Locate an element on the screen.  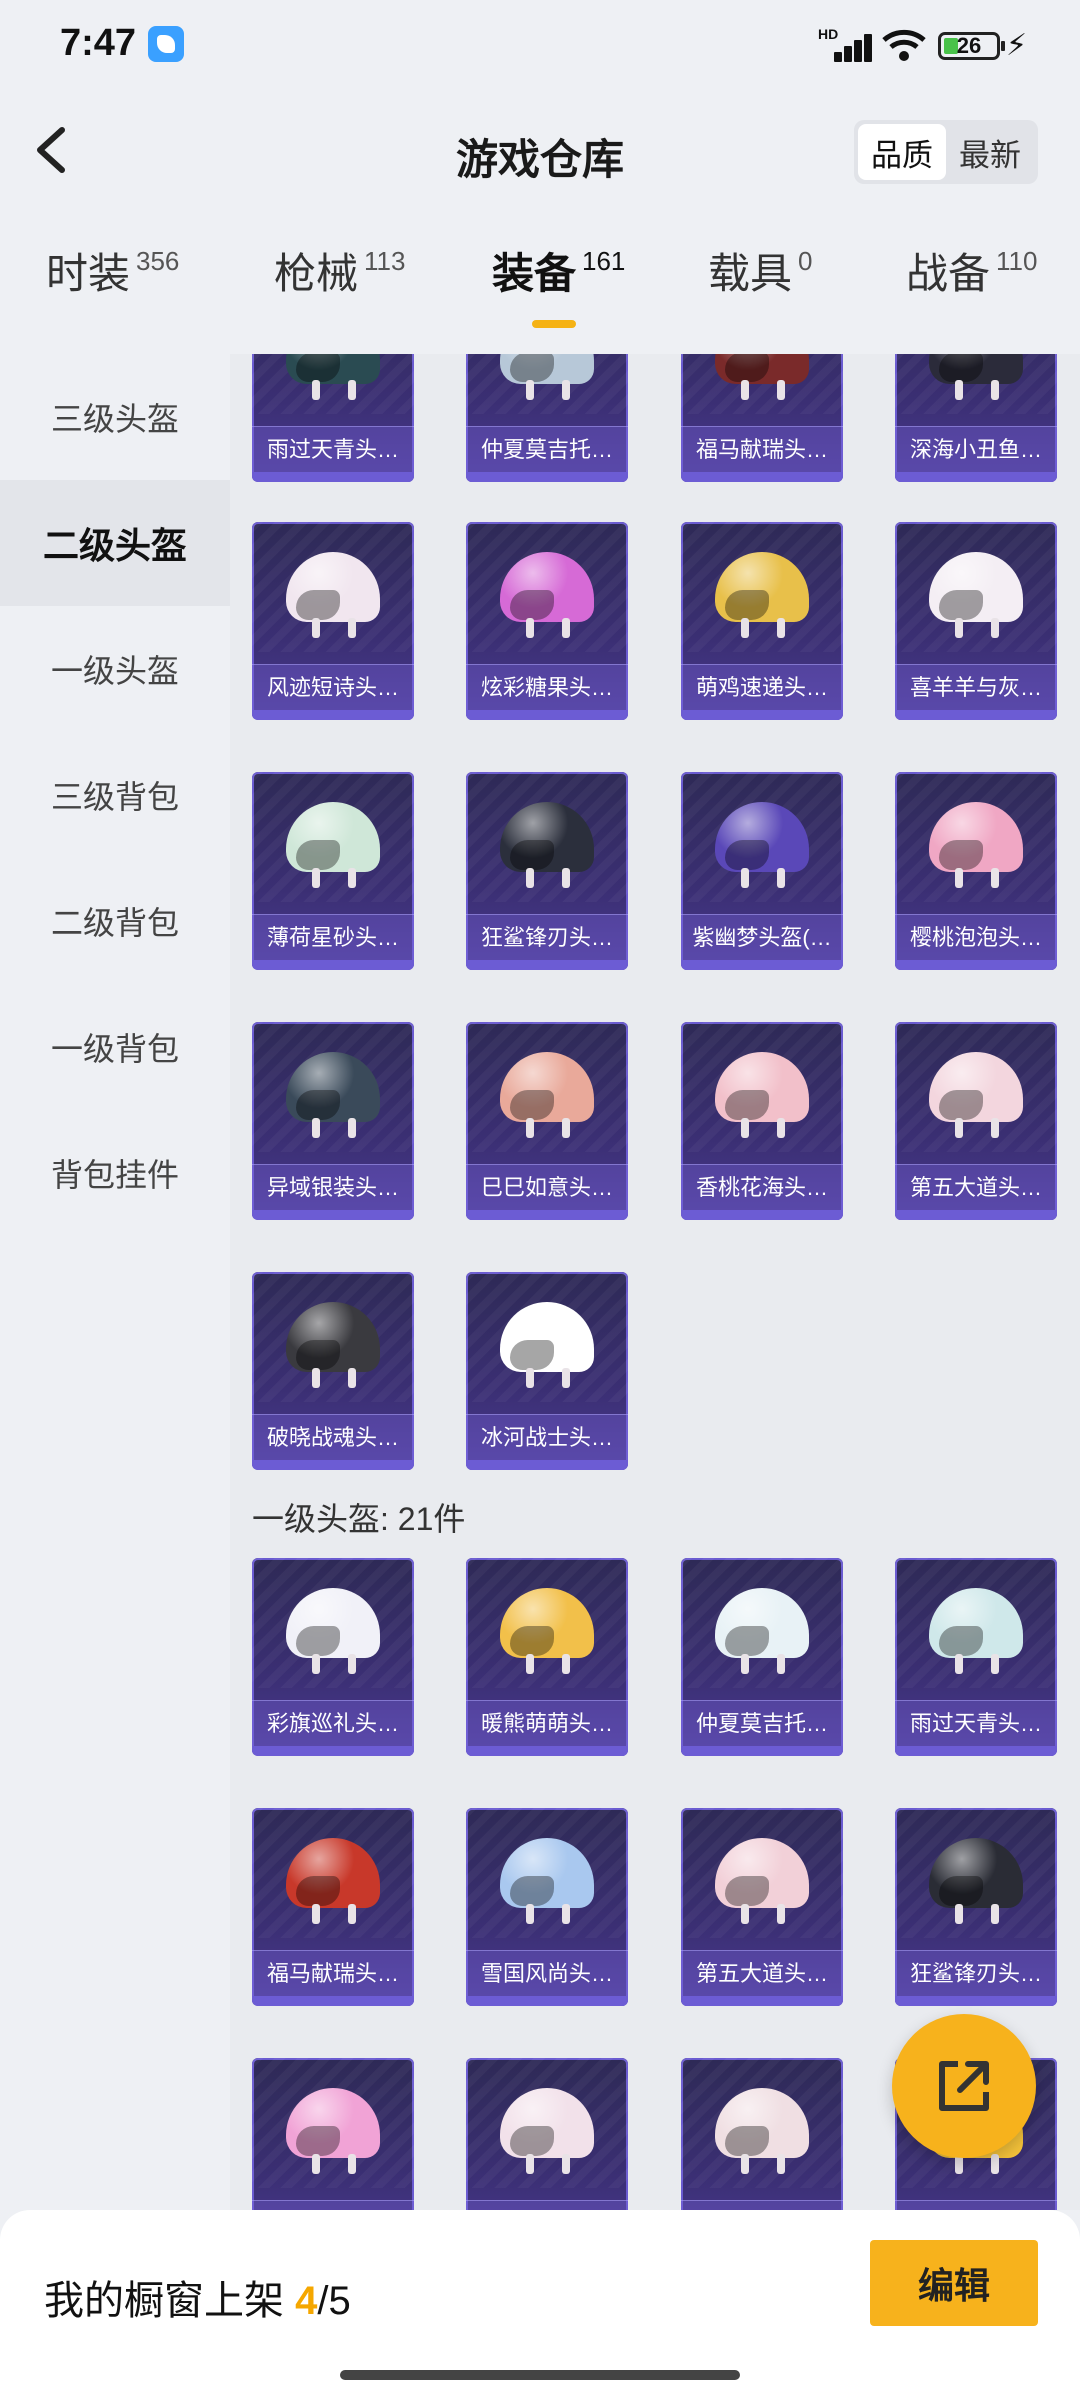
sidebar-item-level2-helmet: 二级头盔 is located at coordinates (115, 543).